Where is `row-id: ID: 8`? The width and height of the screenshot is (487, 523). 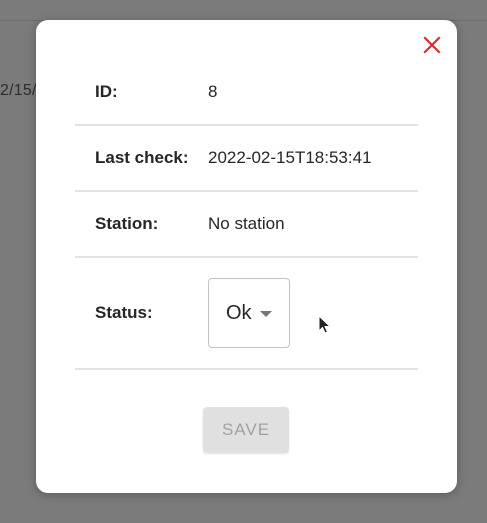 row-id: ID: 8 is located at coordinates (246, 93).